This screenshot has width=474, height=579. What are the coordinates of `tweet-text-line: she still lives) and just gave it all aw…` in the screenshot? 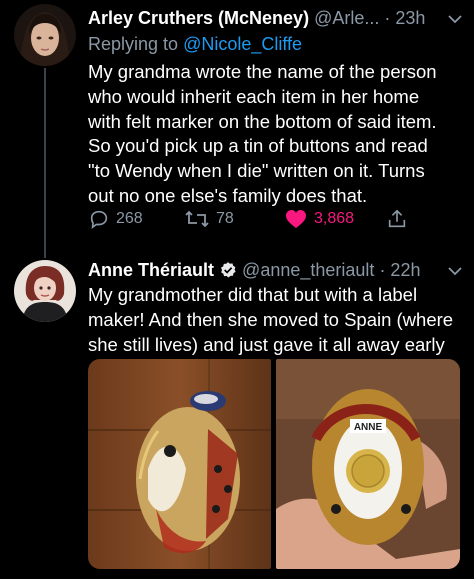 It's located at (266, 344).